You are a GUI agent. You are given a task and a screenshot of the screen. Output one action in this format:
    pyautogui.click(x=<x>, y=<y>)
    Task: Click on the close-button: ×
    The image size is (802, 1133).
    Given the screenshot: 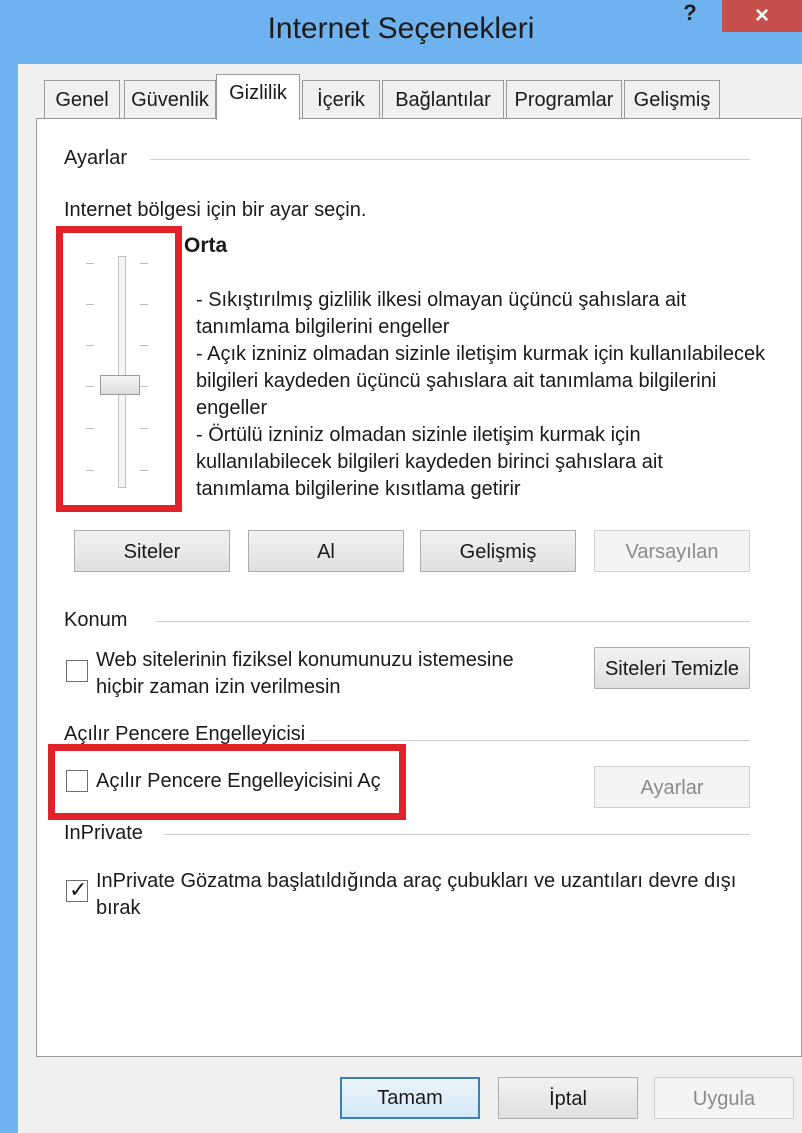 What is the action you would take?
    pyautogui.click(x=762, y=16)
    